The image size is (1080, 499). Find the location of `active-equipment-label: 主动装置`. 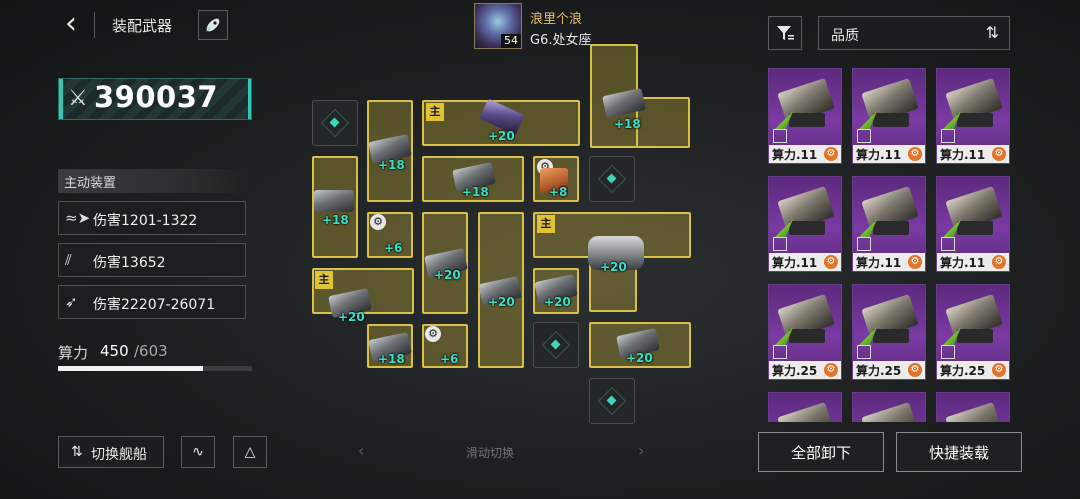

active-equipment-label: 主动装置 is located at coordinates (90, 183).